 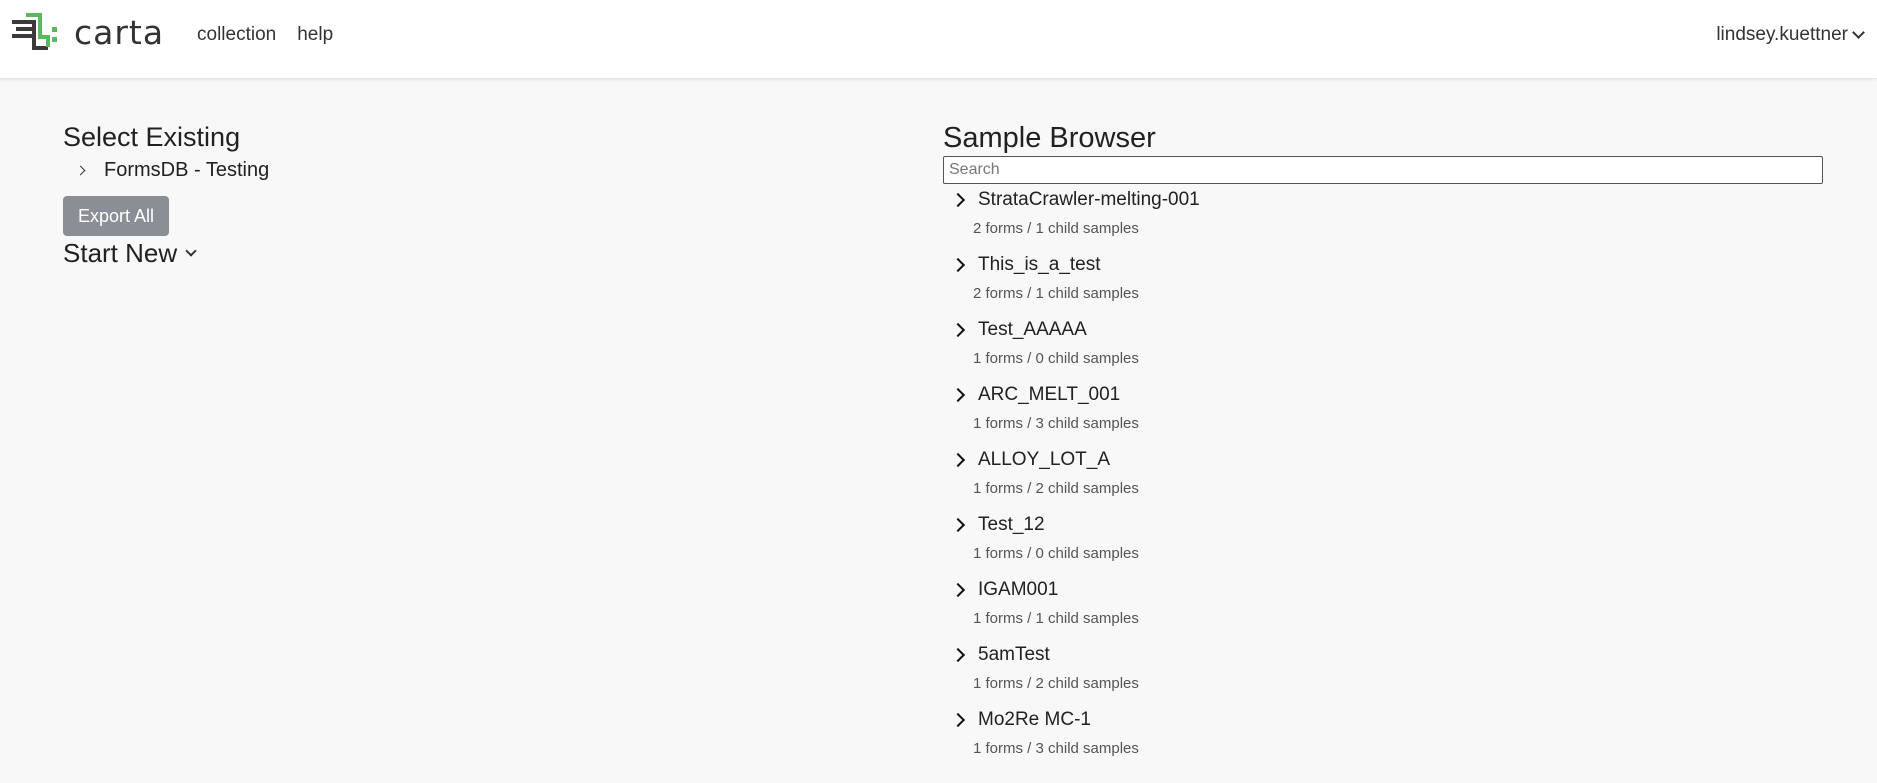 What do you see at coordinates (1383, 655) in the screenshot?
I see `sample-toggle: 5amTest` at bounding box center [1383, 655].